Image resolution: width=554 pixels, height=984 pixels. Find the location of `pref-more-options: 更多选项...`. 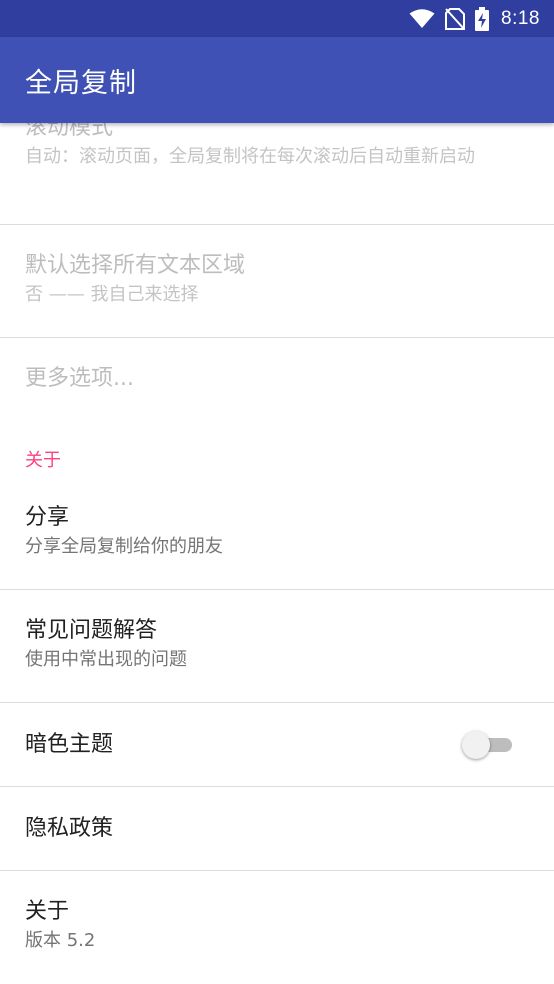

pref-more-options: 更多选项... is located at coordinates (277, 379).